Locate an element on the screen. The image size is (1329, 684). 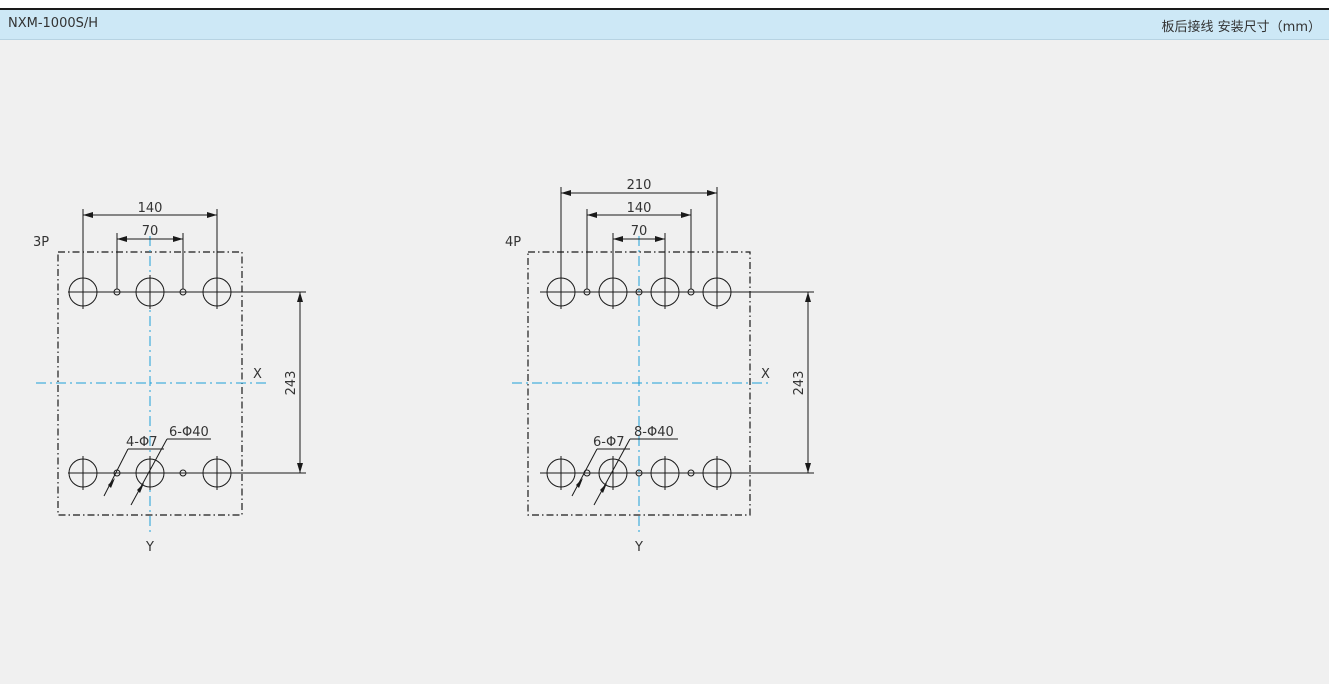
dim-243-4p-label: 243 is located at coordinates (799, 383).